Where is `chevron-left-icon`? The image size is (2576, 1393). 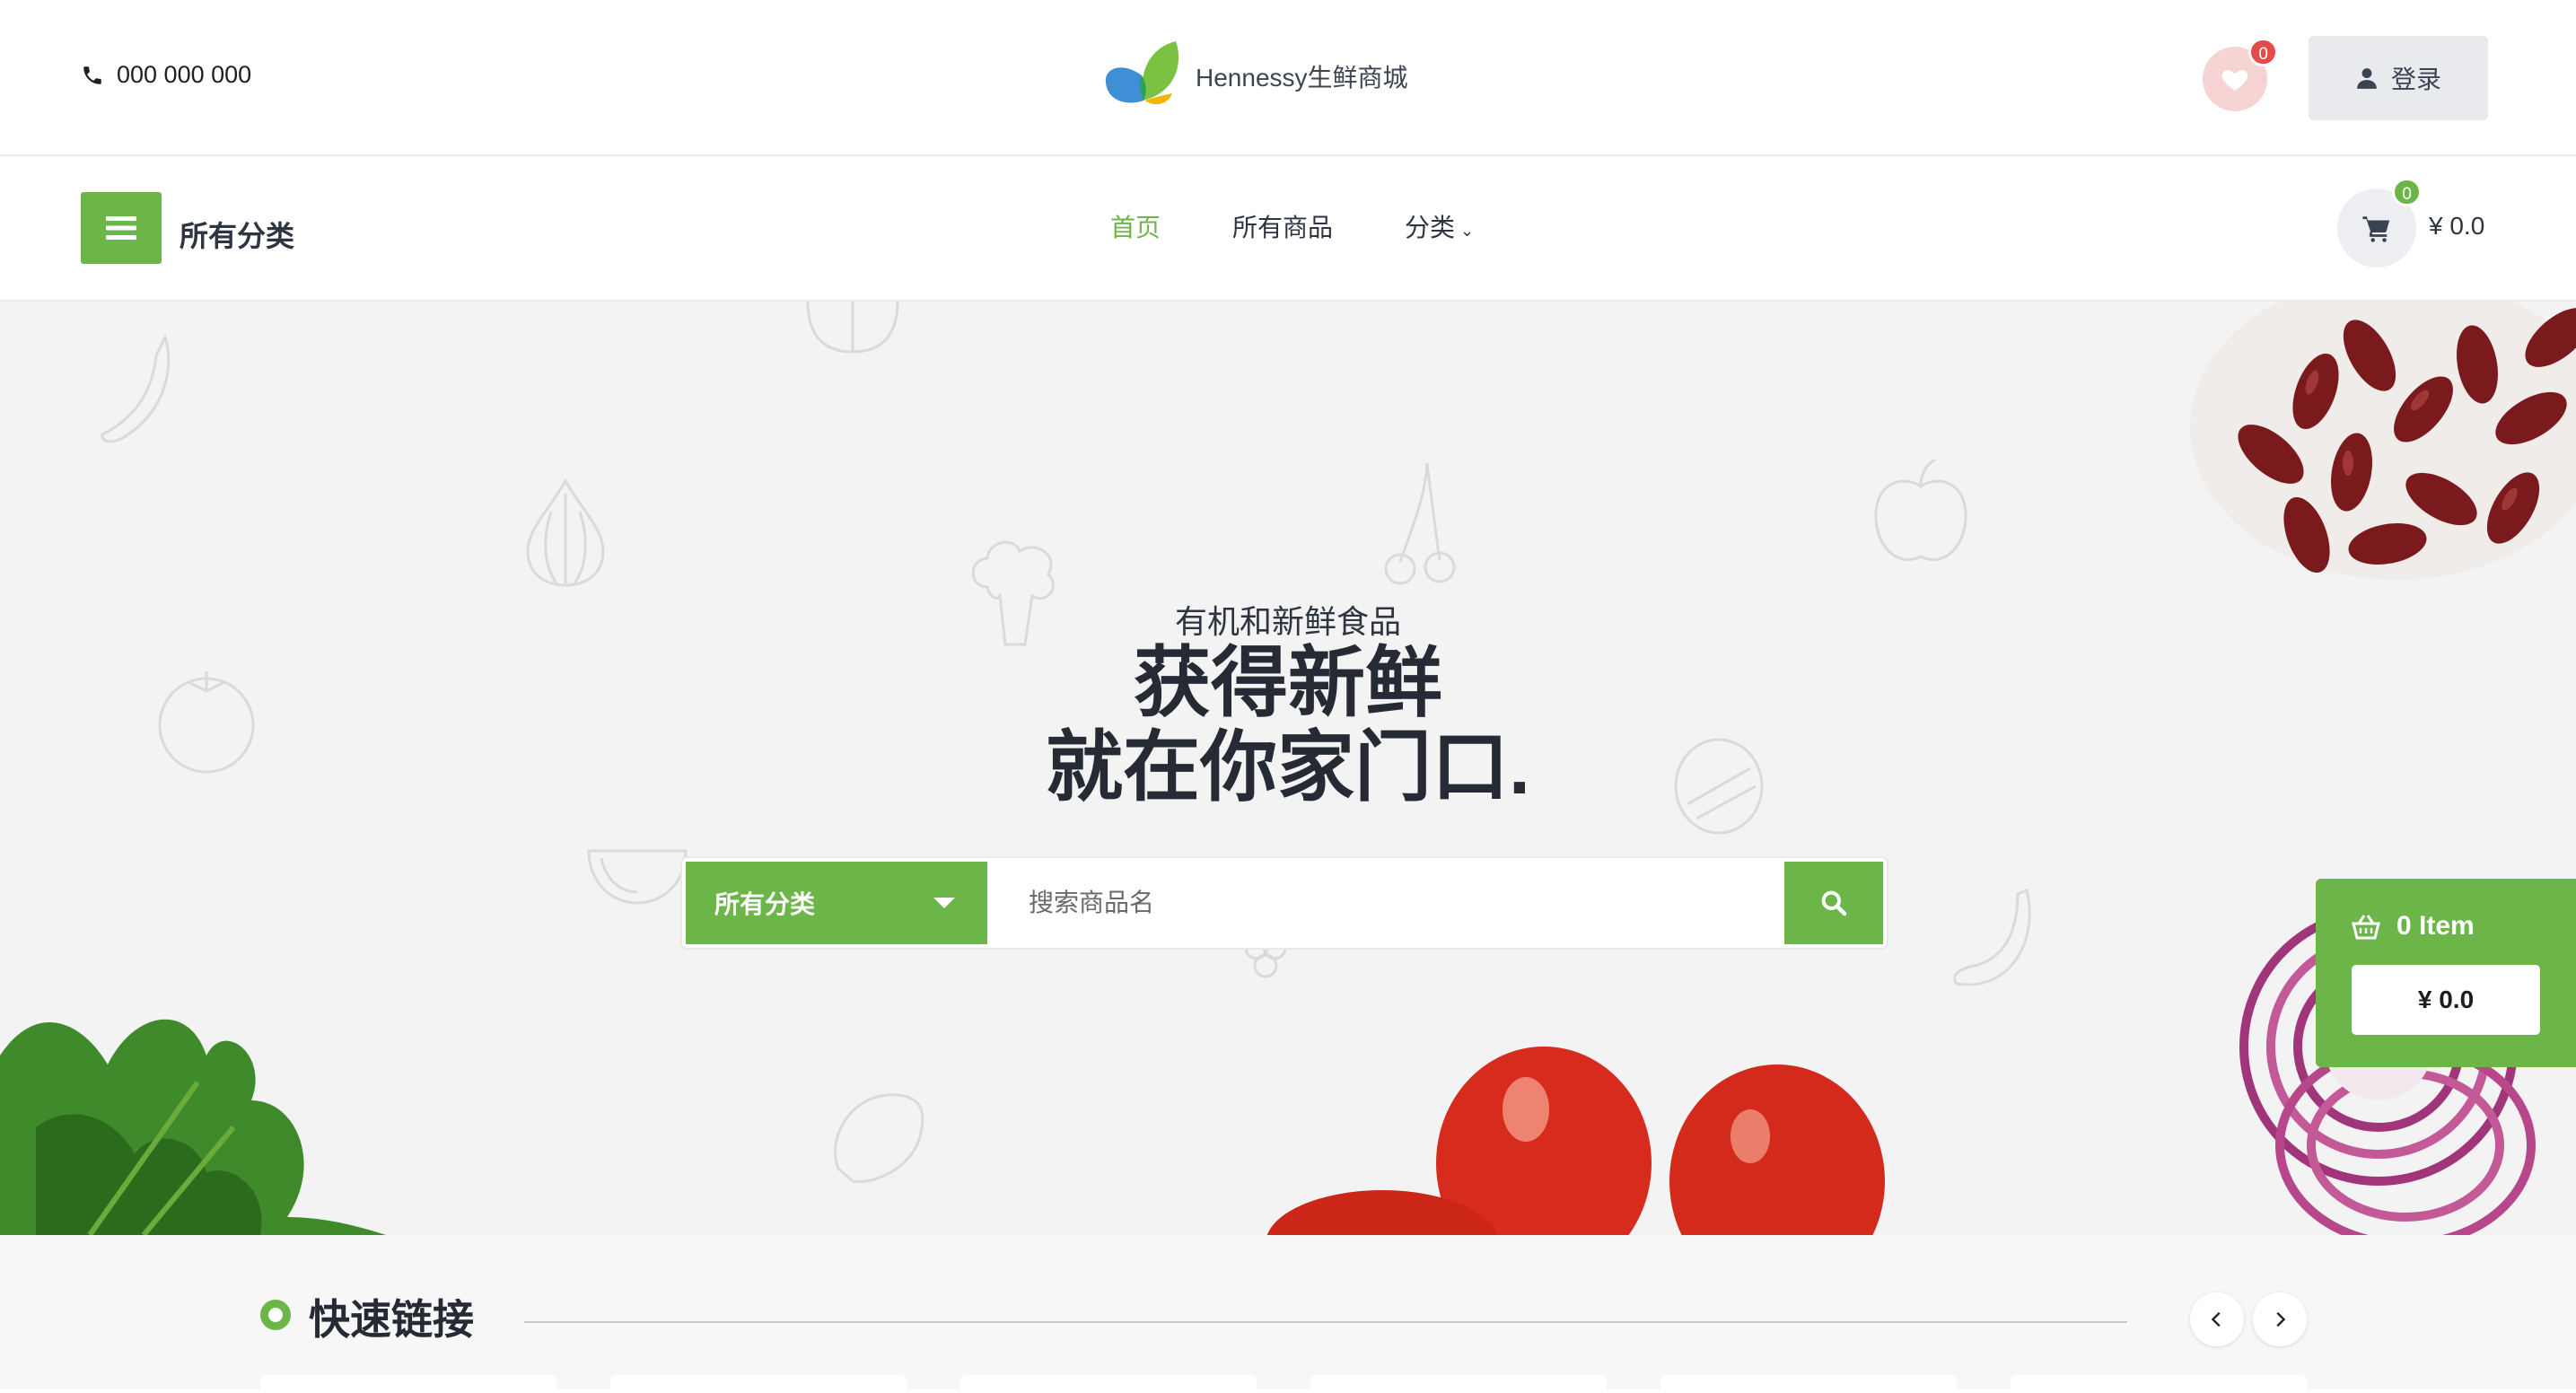 chevron-left-icon is located at coordinates (2216, 1319).